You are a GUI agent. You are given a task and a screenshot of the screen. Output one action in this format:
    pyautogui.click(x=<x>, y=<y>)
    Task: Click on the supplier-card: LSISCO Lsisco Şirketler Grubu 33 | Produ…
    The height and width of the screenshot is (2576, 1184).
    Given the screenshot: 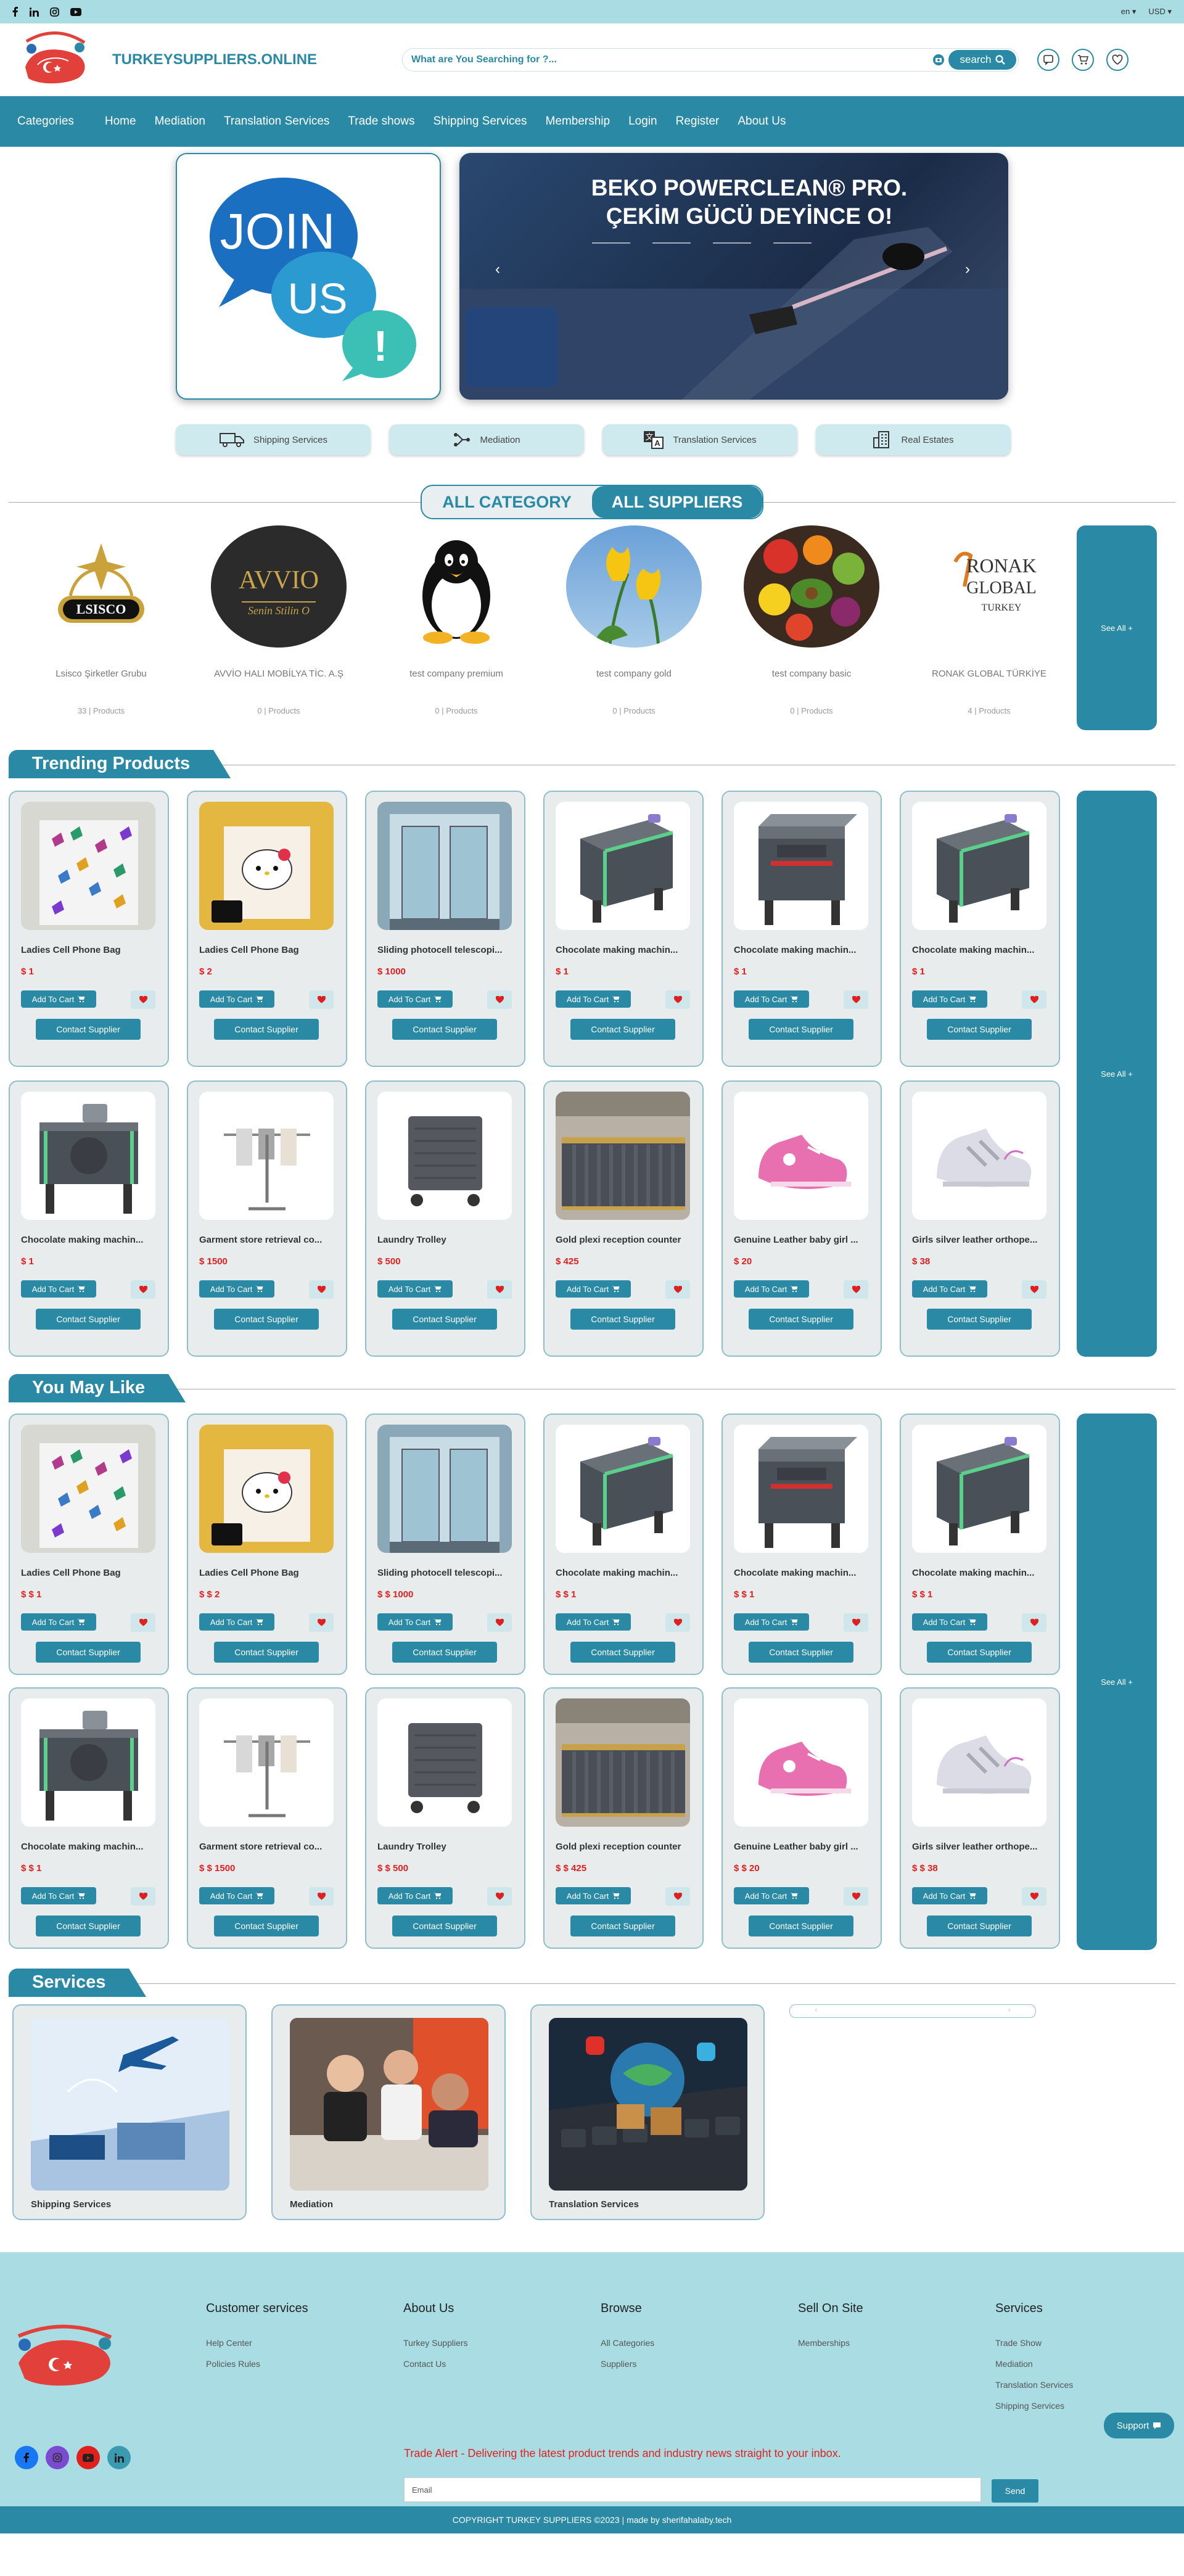 What is the action you would take?
    pyautogui.click(x=101, y=629)
    